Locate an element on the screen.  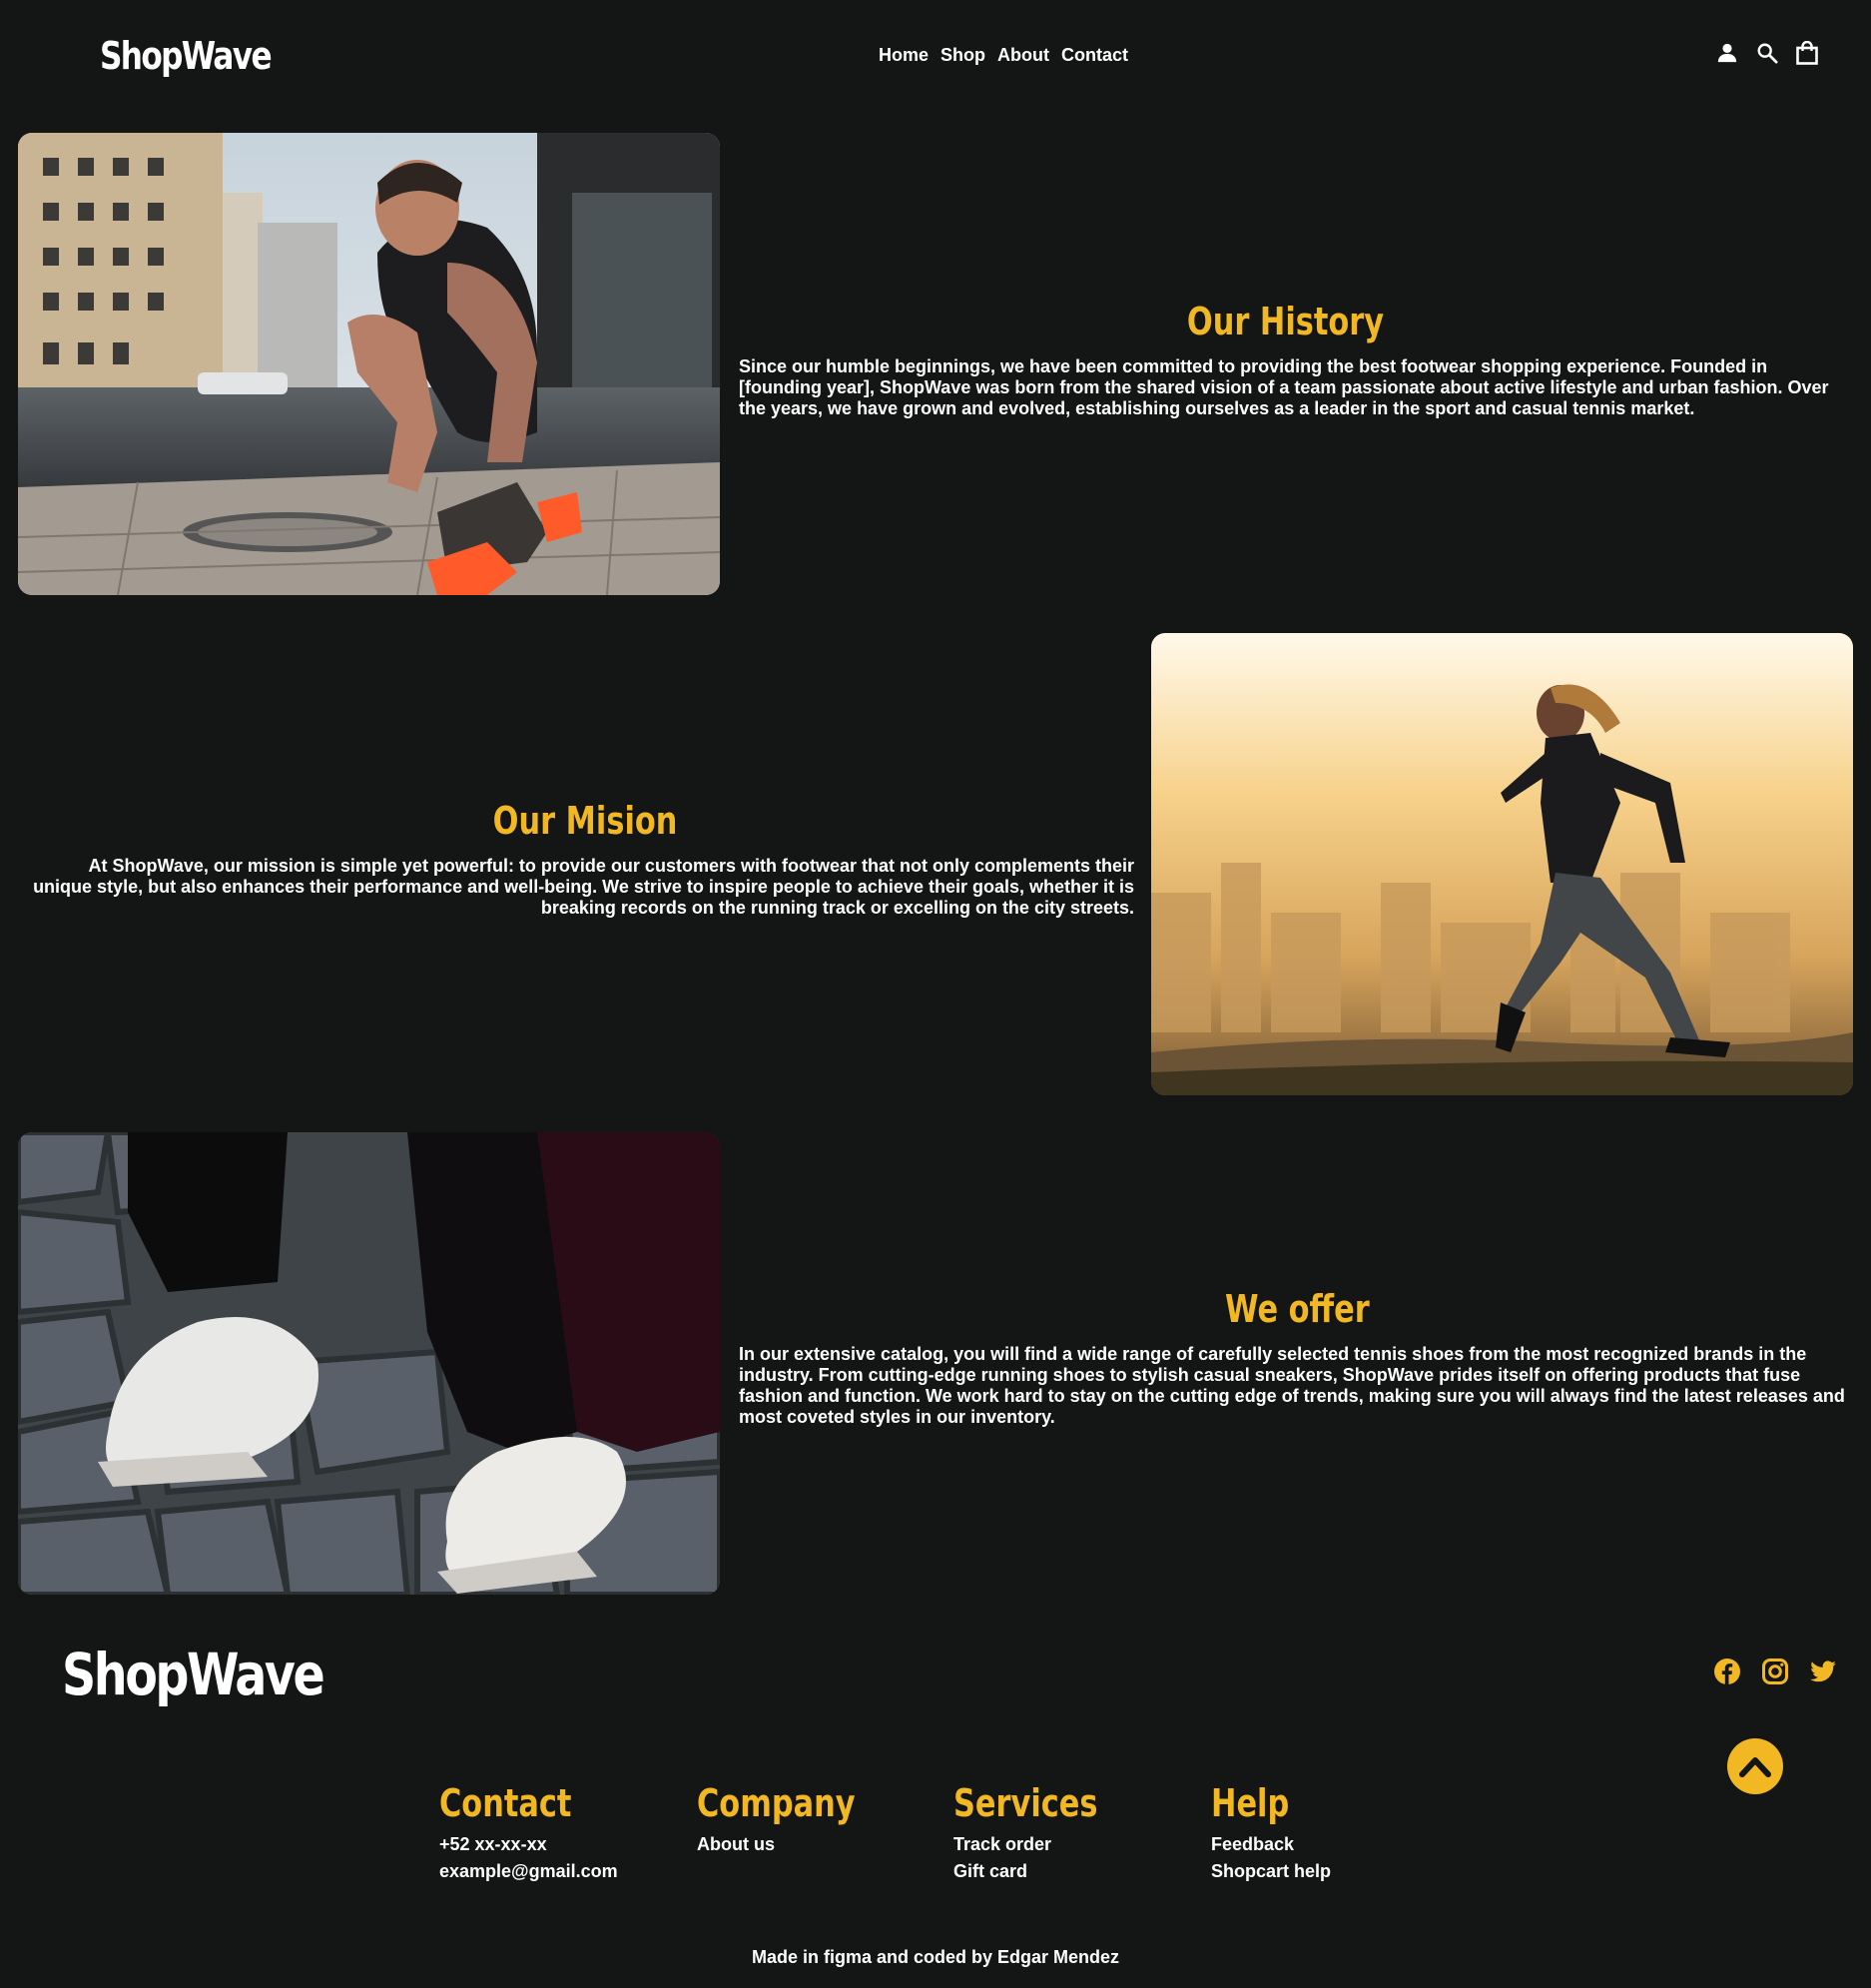
search-icon is located at coordinates (1767, 53).